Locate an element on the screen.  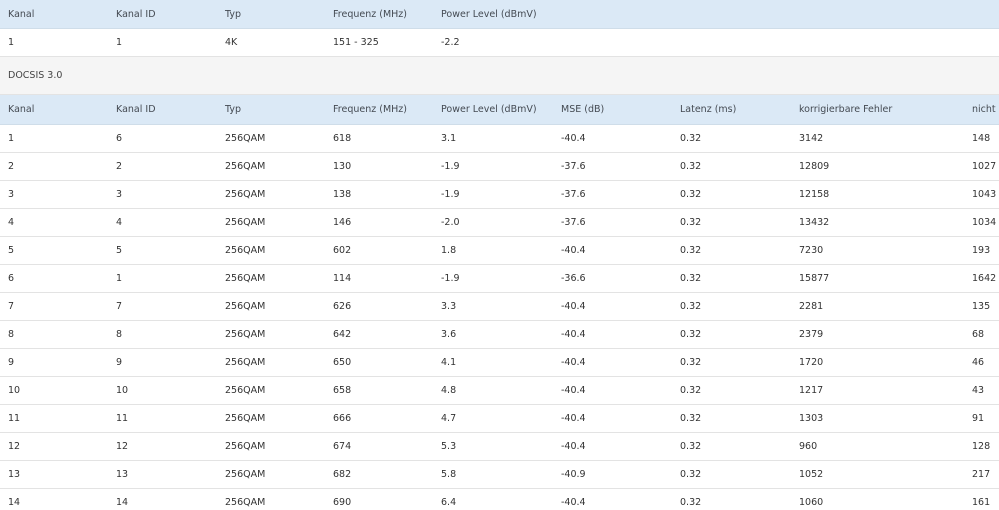
table-row: 11 11 256QAM 666 4.7 -40.4 0.32 1303 91 is located at coordinates (499, 419).